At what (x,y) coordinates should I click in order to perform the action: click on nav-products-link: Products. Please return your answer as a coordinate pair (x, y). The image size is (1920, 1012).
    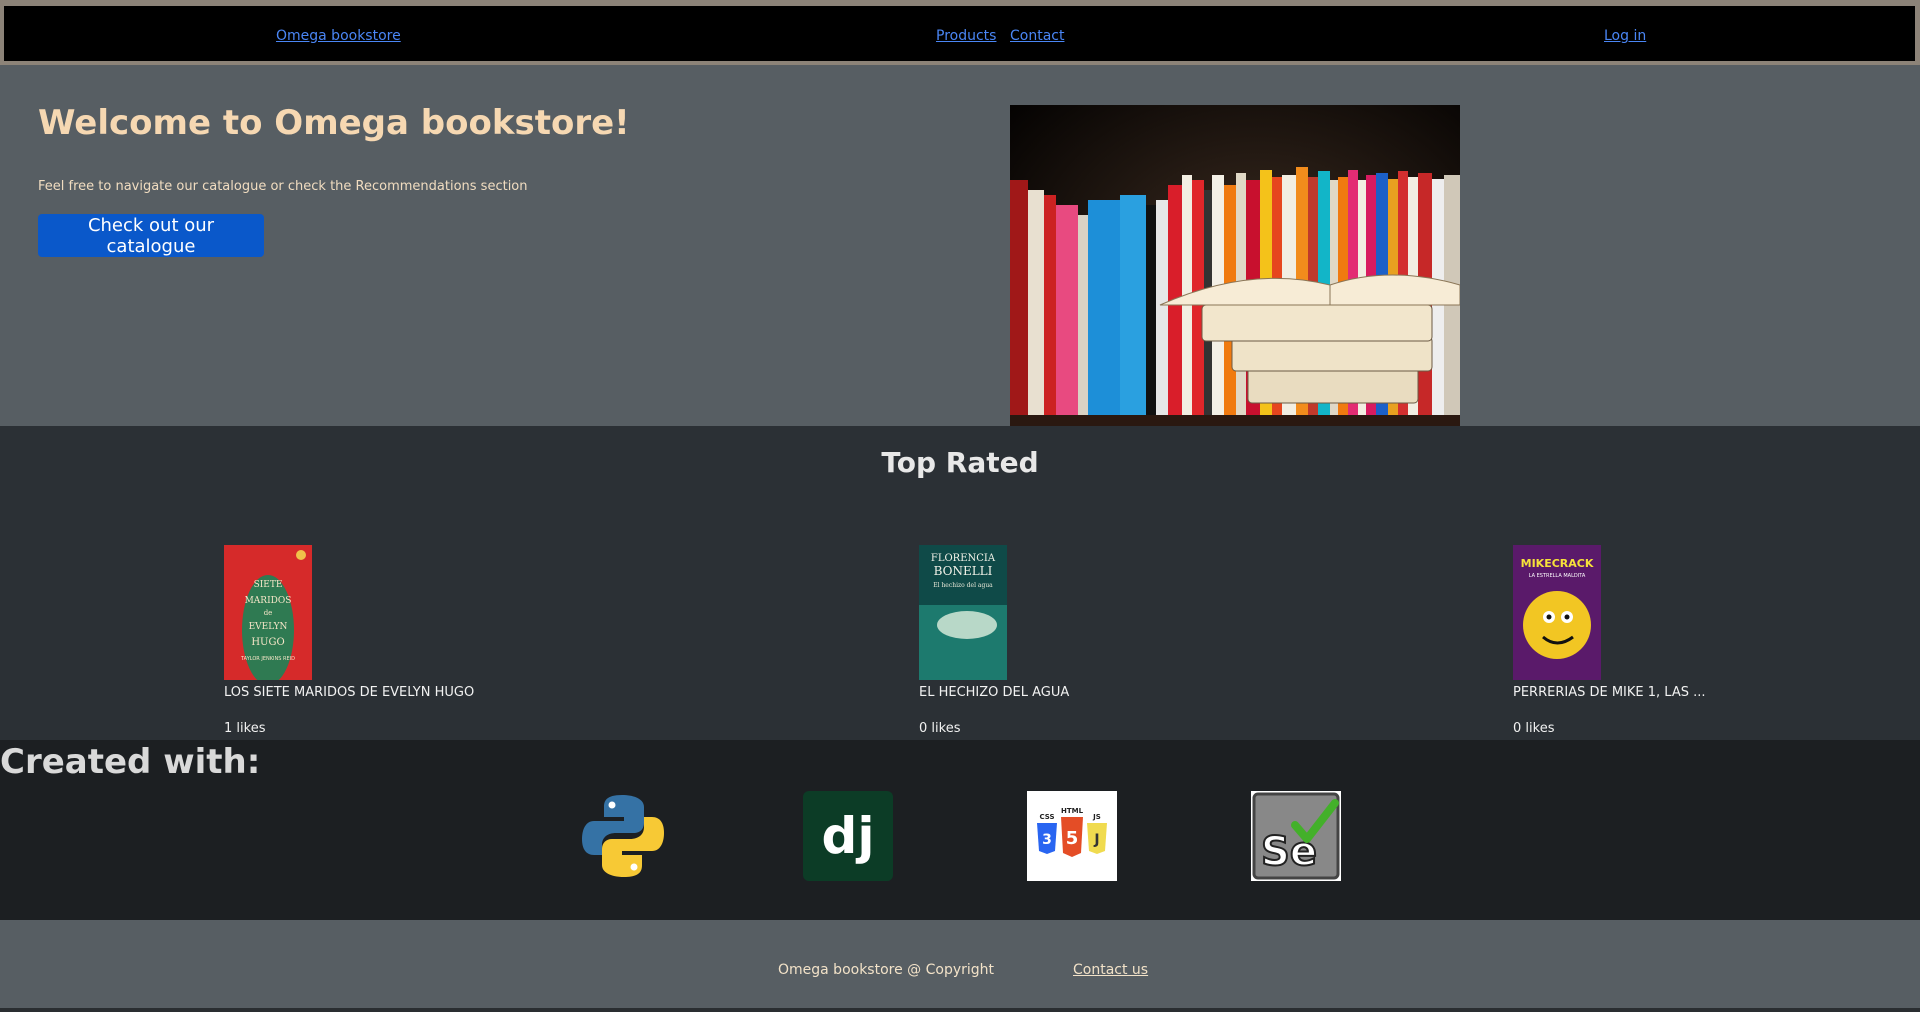
    Looking at the image, I should click on (966, 36).